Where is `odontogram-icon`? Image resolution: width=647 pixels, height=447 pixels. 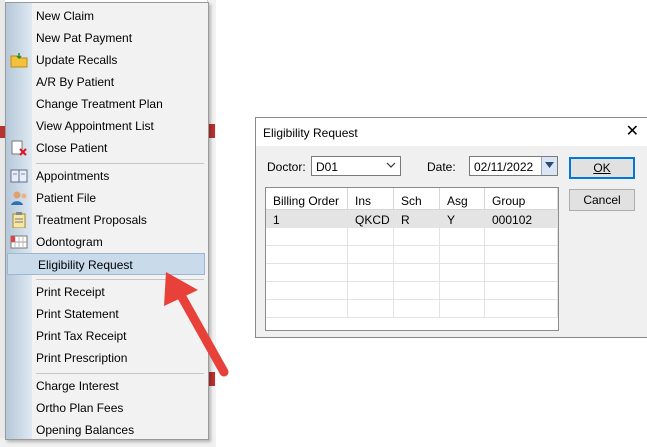 odontogram-icon is located at coordinates (19, 242).